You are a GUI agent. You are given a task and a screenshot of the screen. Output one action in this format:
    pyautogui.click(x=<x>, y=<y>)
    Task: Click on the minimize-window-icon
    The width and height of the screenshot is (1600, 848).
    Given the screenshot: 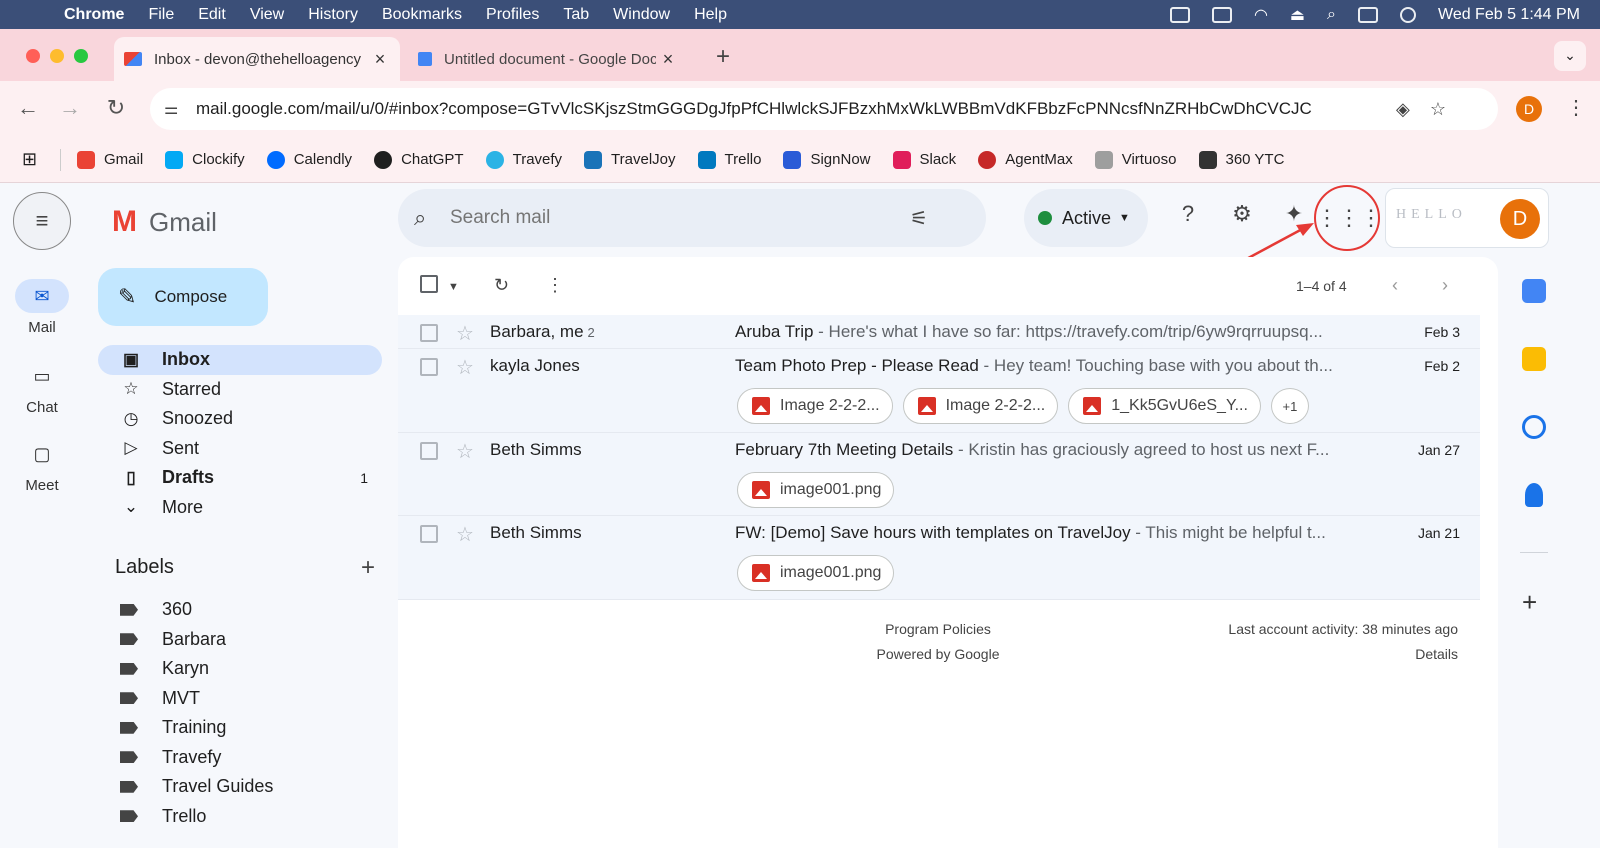 What is the action you would take?
    pyautogui.click(x=57, y=56)
    